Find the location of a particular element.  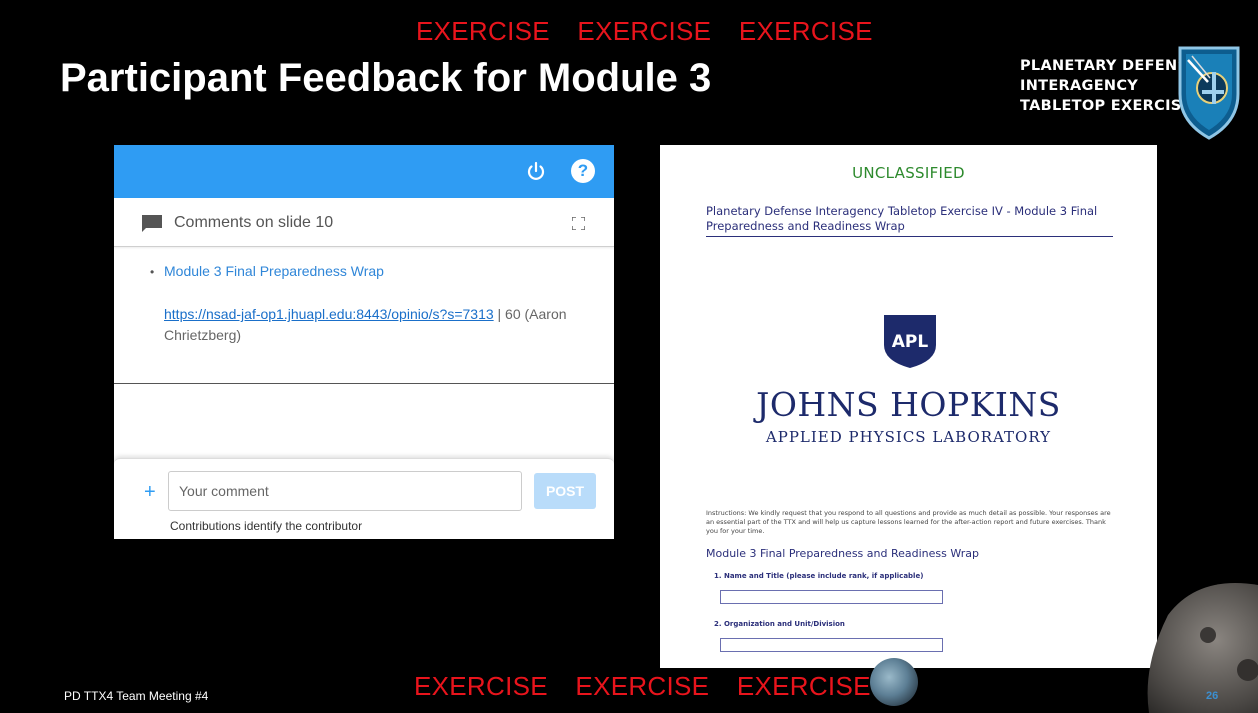

apl-badge-text: APL is located at coordinates (910, 342).